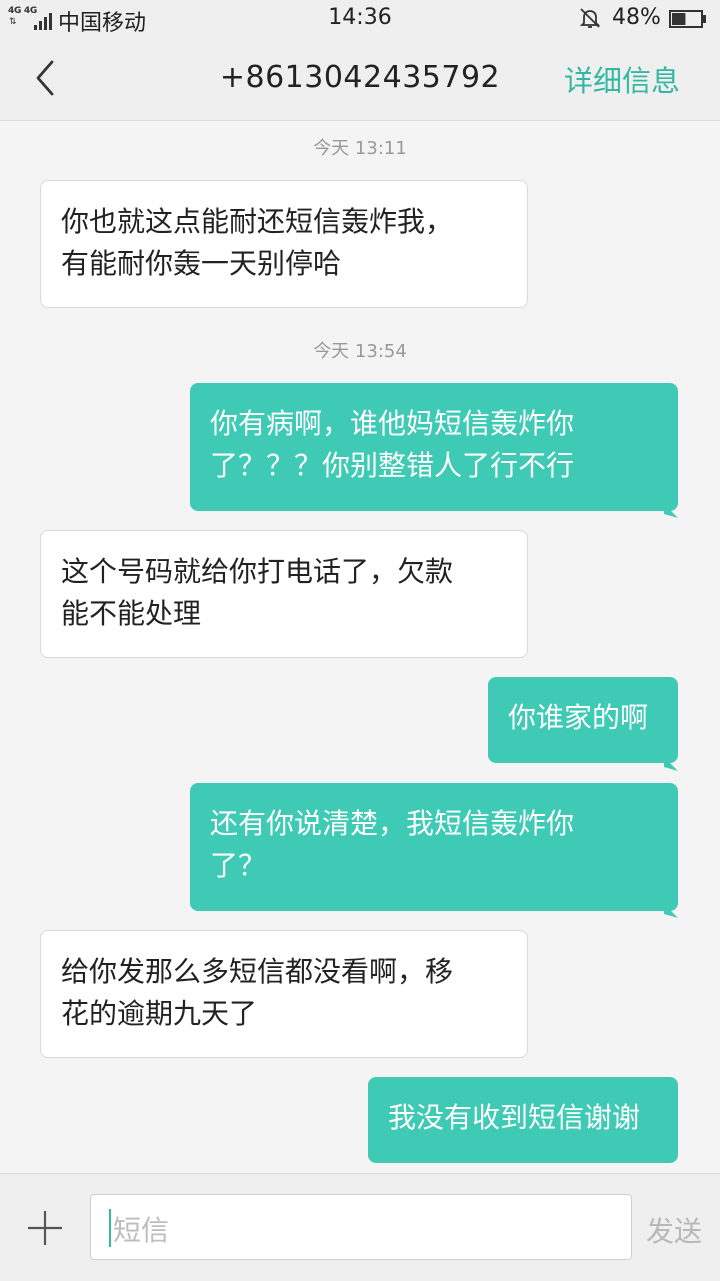 Image resolution: width=720 pixels, height=1281 pixels. I want to click on outgoing-message: 你有病啊，谁他妈短信轰炸你 了？？？你别整错人了行不行, so click(434, 447).